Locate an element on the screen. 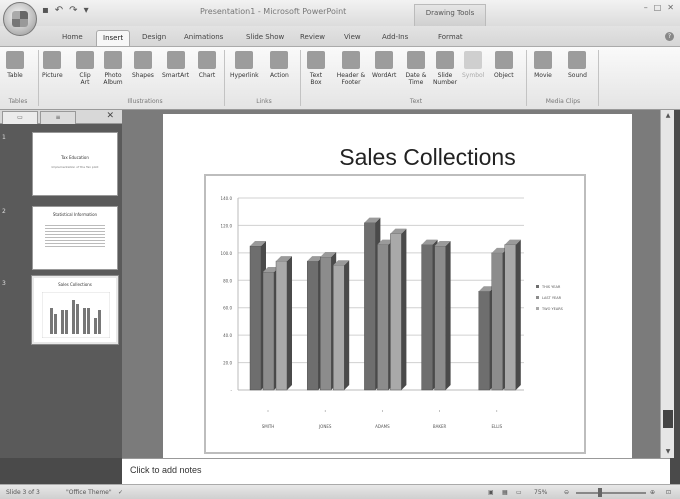 The image size is (680, 499). scroll-down-icon: ▼ is located at coordinates (668, 452).